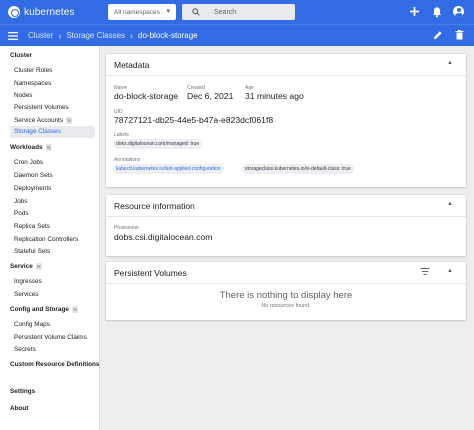  Describe the element at coordinates (425, 271) in the screenshot. I see `filter-icon` at that location.